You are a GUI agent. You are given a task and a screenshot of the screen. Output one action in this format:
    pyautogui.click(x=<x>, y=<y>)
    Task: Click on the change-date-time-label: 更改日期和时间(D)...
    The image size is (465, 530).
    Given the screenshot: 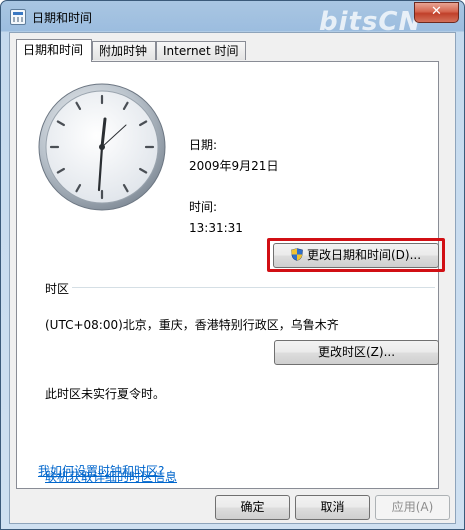 What is the action you would take?
    pyautogui.click(x=364, y=255)
    